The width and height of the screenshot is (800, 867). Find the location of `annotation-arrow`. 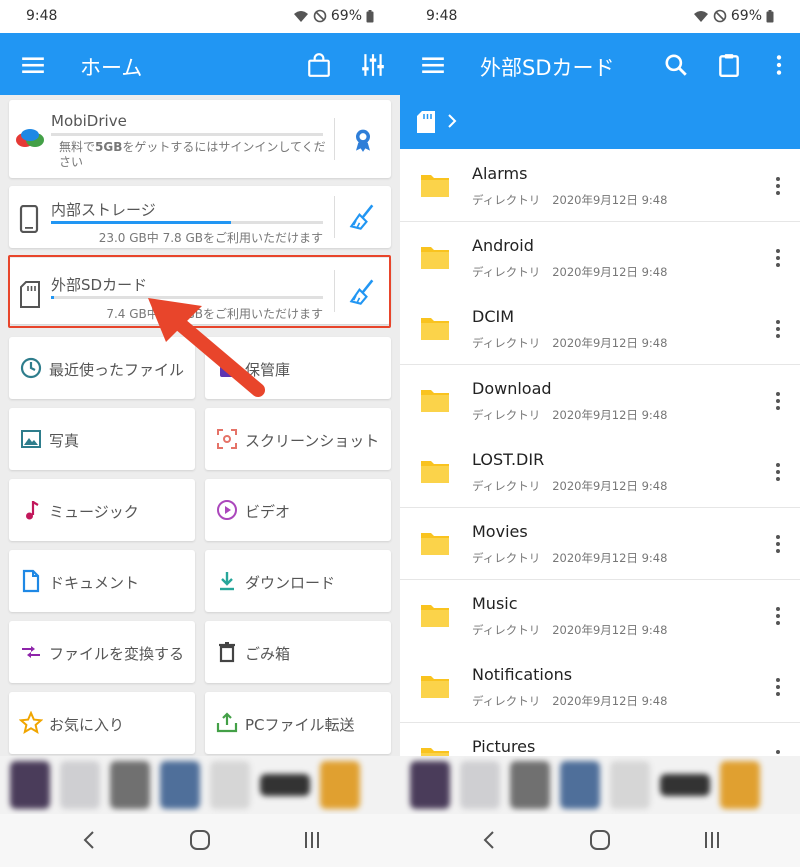

annotation-arrow is located at coordinates (206, 347).